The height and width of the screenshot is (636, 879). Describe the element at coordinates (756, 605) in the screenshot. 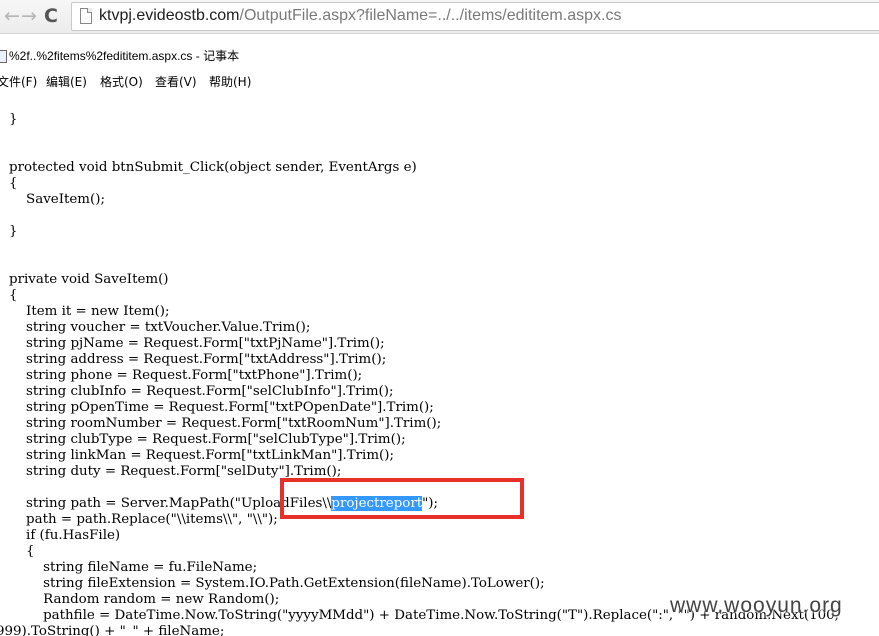

I see `watermark: www.wooyun.org` at that location.